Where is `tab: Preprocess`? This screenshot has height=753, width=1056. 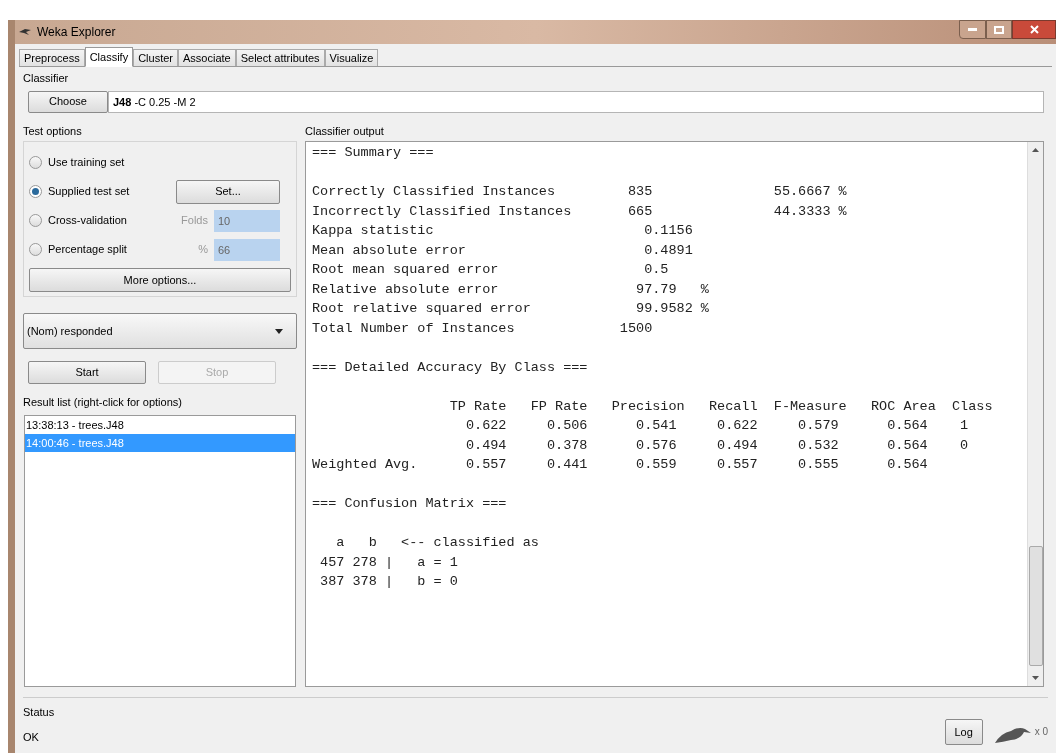
tab: Preprocess is located at coordinates (52, 57).